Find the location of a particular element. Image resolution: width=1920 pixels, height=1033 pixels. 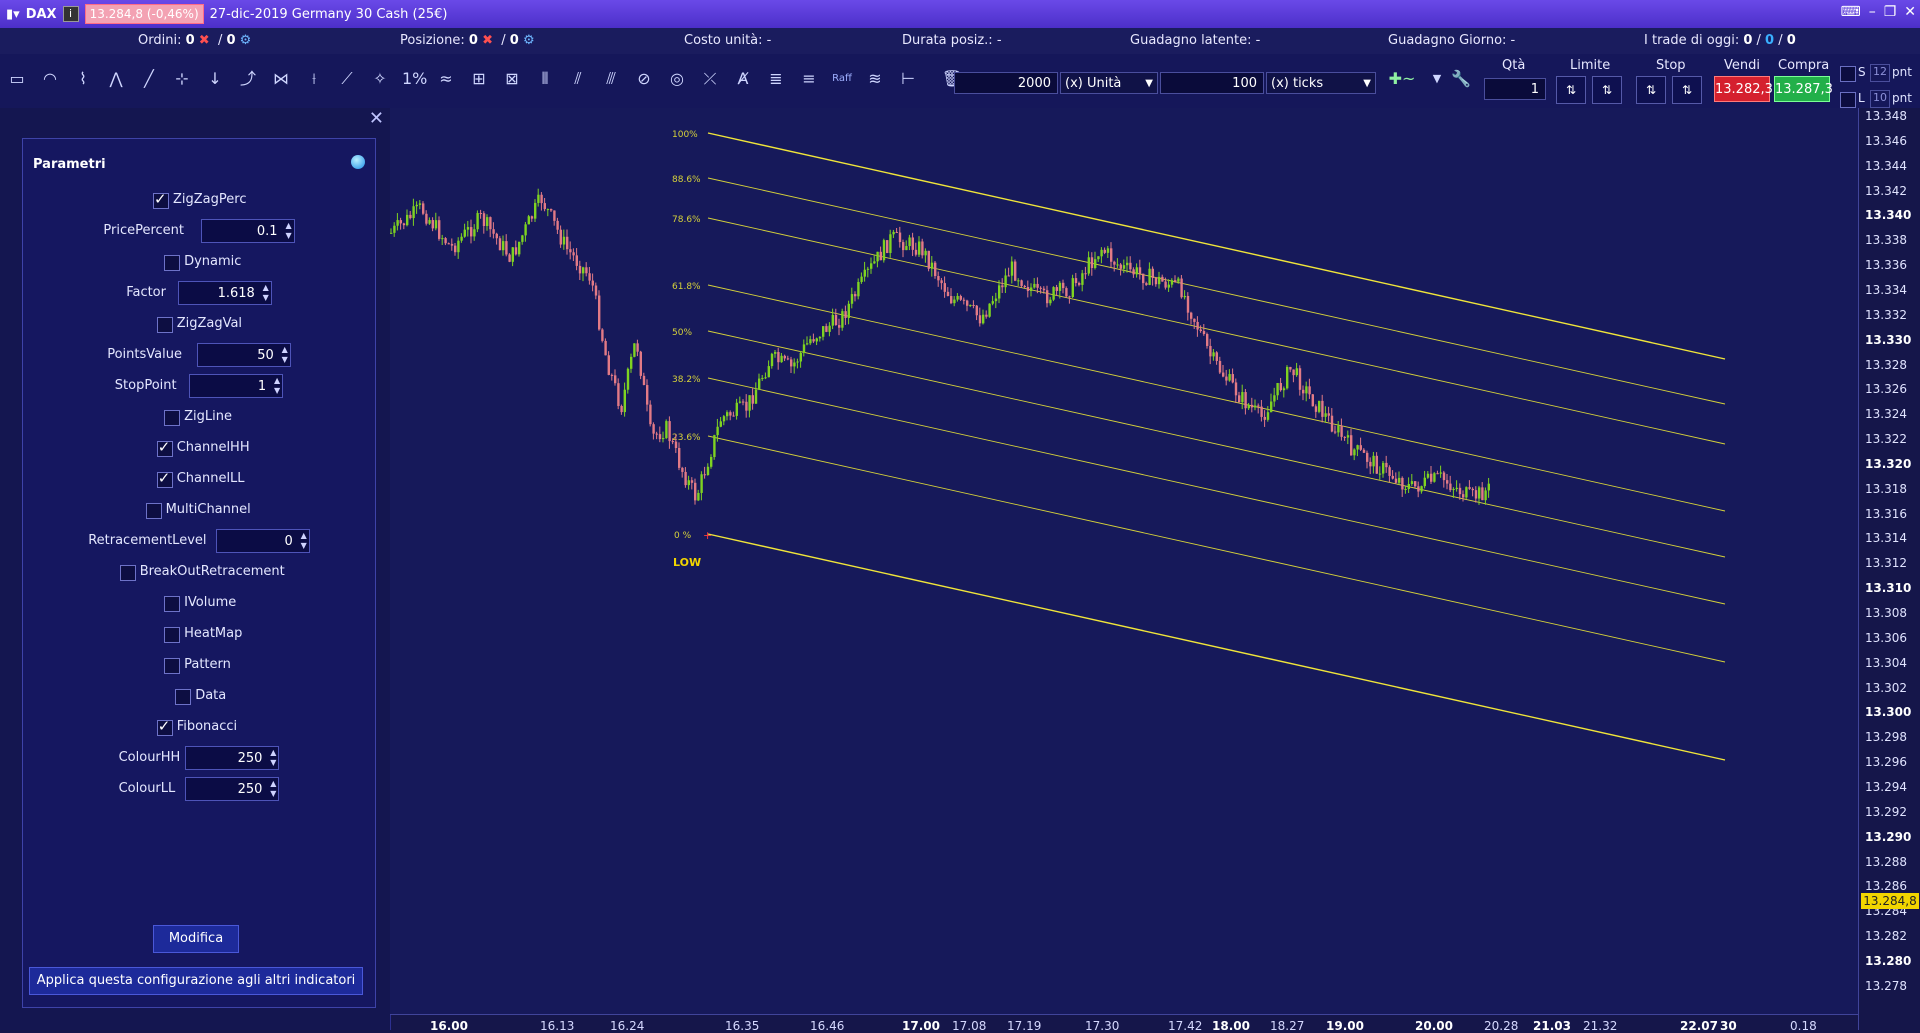

sell-limit-button: ⇅ is located at coordinates (1607, 90).